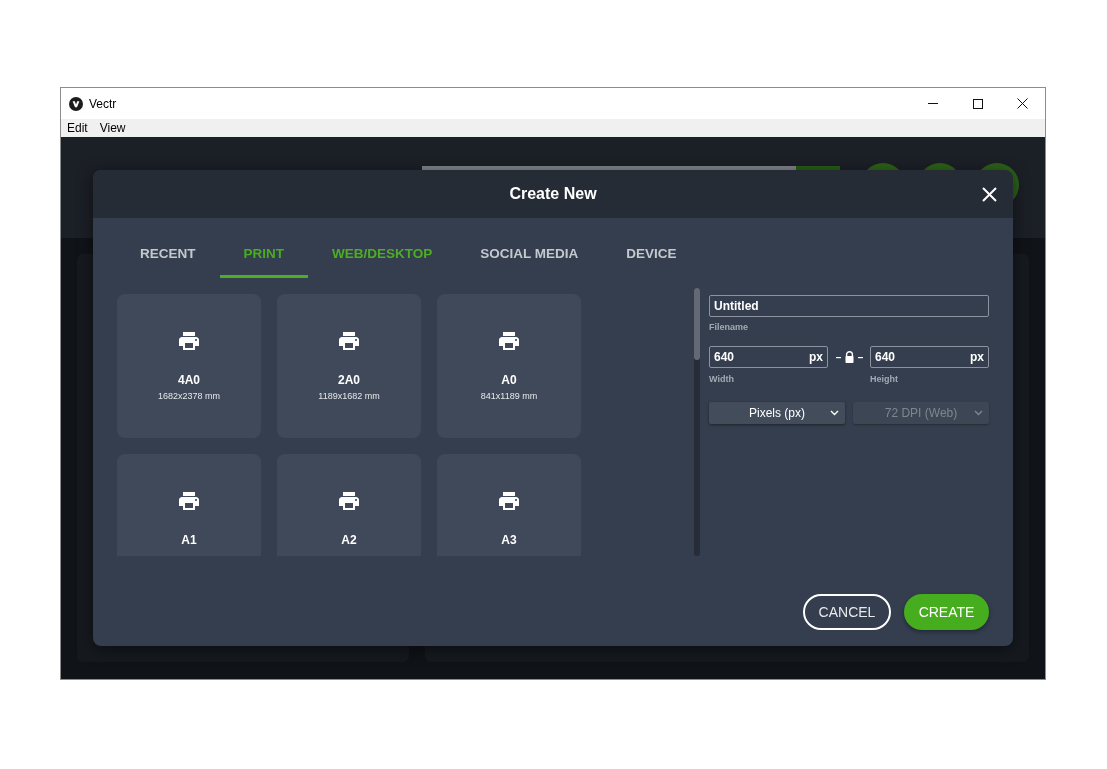 This screenshot has width=1107, height=769. I want to click on tab: PRINT, so click(263, 254).